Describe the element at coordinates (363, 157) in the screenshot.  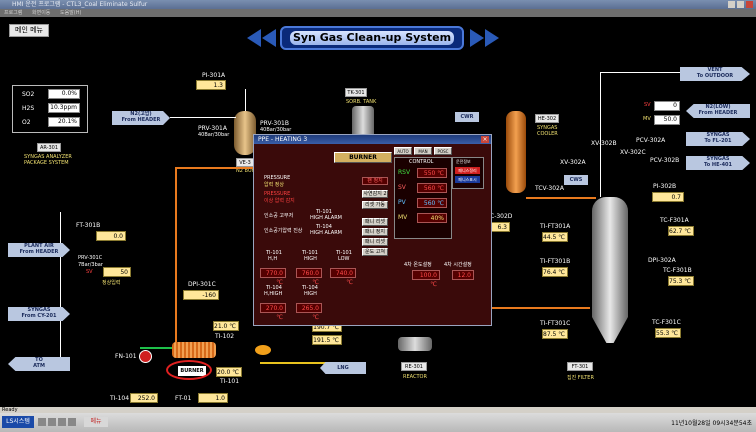
I see `popup-burner-button: BURNER` at that location.